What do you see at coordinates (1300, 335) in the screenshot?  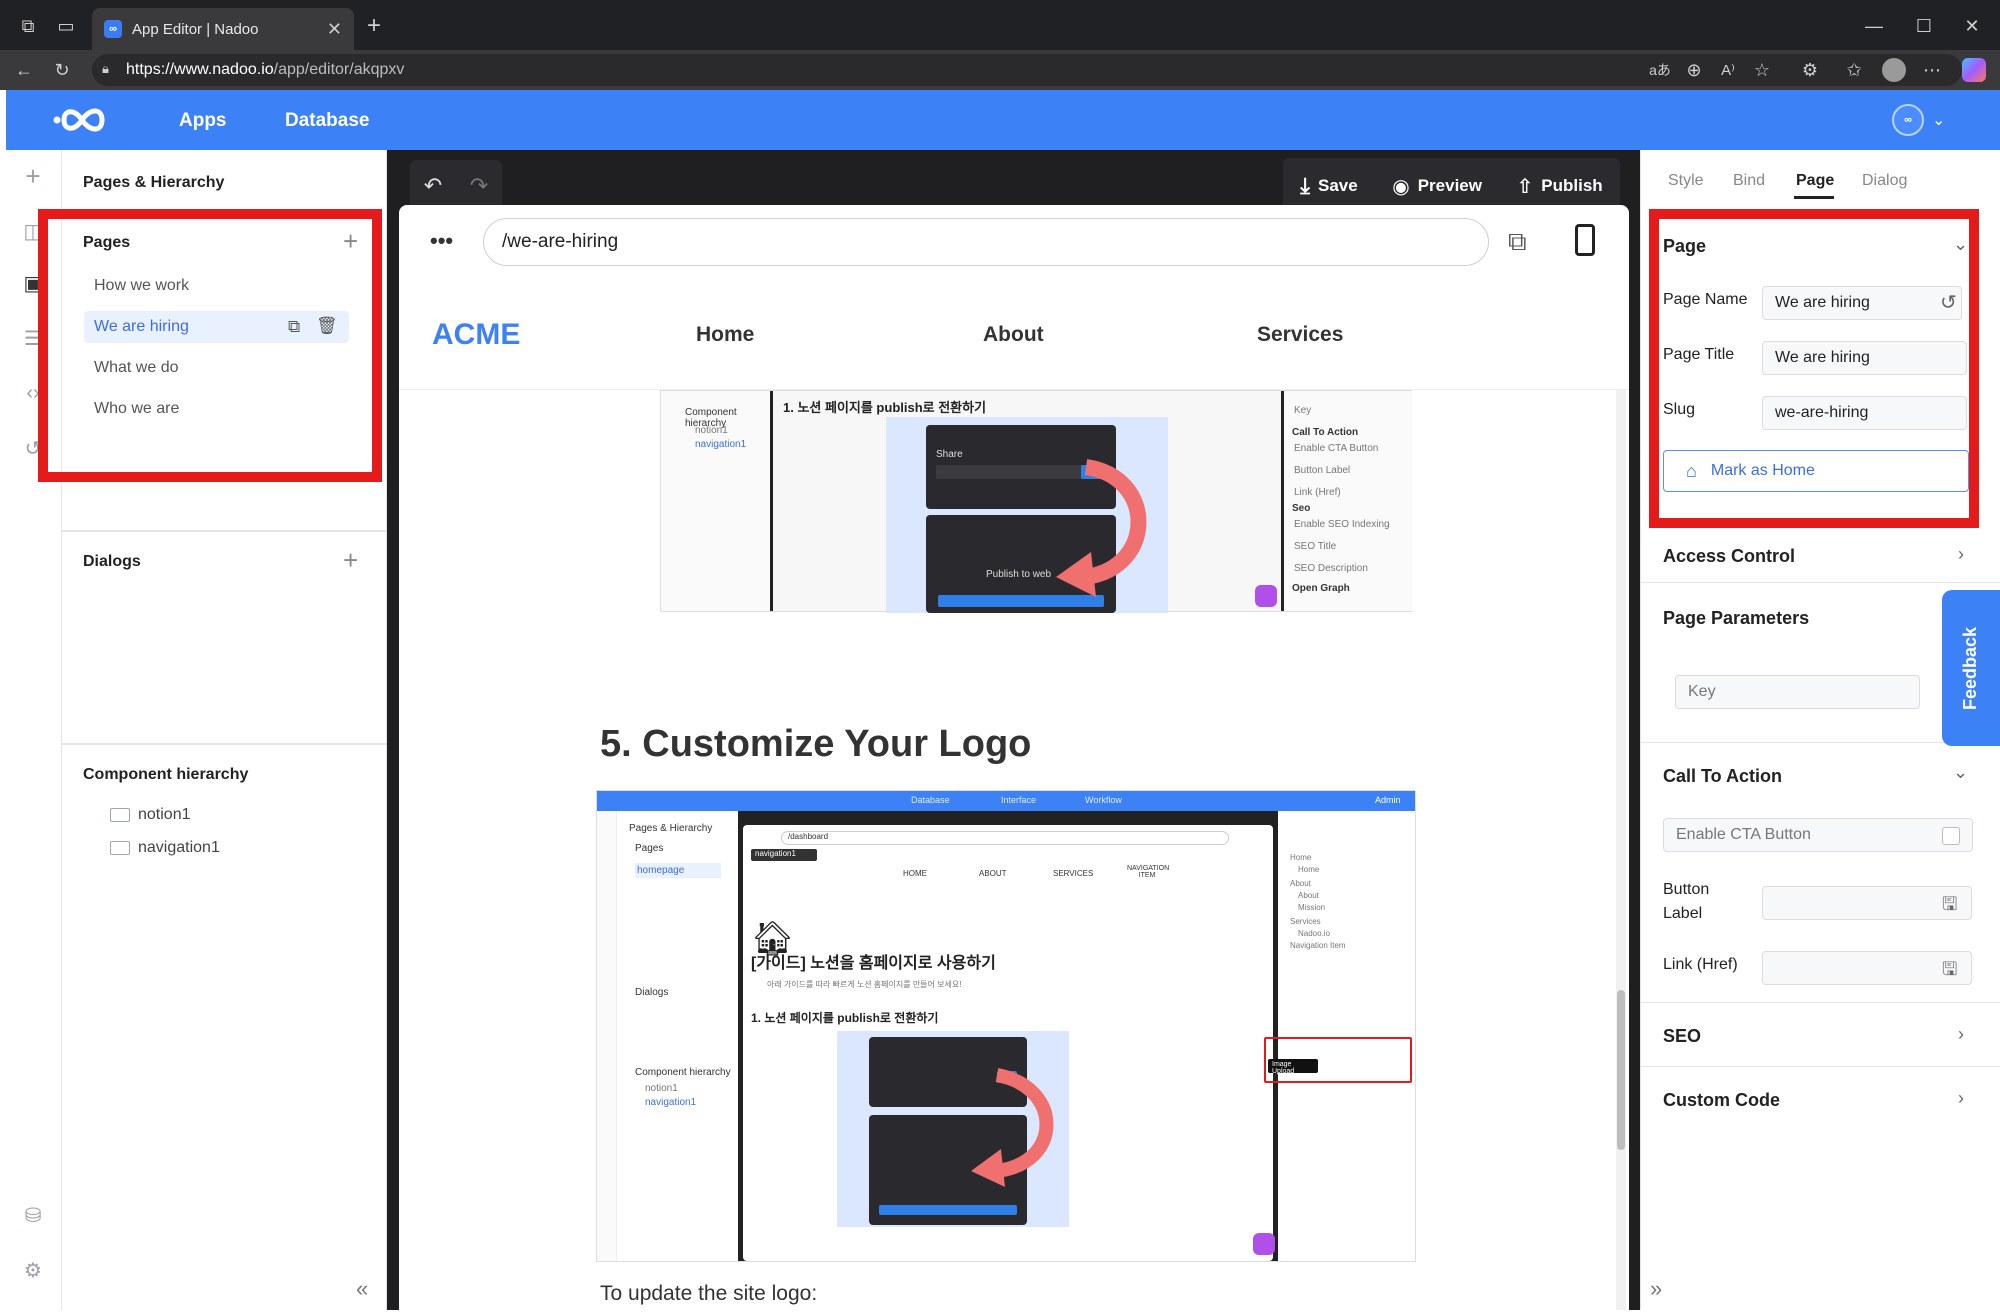 I see `site-nav-services: Services` at bounding box center [1300, 335].